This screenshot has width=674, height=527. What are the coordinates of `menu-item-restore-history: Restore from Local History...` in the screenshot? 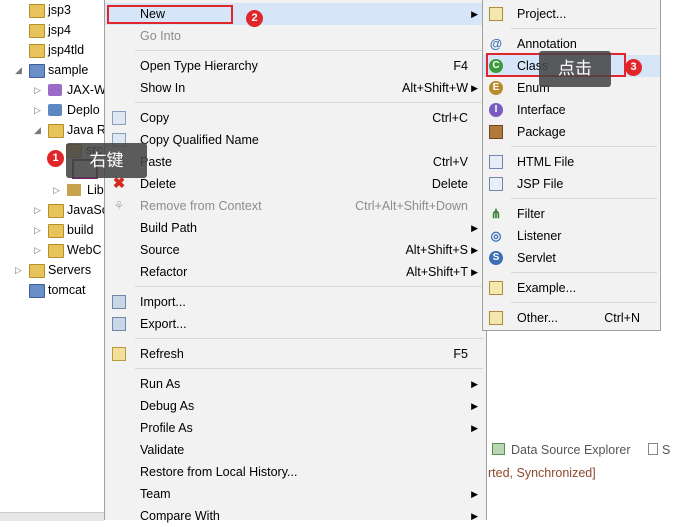 It's located at (295, 472).